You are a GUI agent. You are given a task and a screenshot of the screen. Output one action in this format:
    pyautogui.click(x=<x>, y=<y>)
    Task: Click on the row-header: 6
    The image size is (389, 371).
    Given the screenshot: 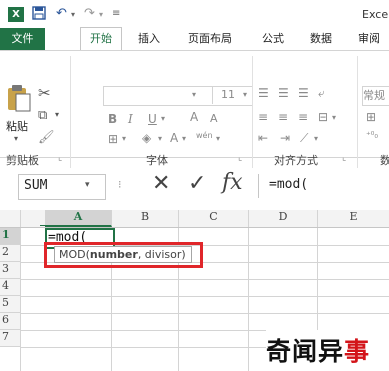 What is the action you would take?
    pyautogui.click(x=10, y=321)
    